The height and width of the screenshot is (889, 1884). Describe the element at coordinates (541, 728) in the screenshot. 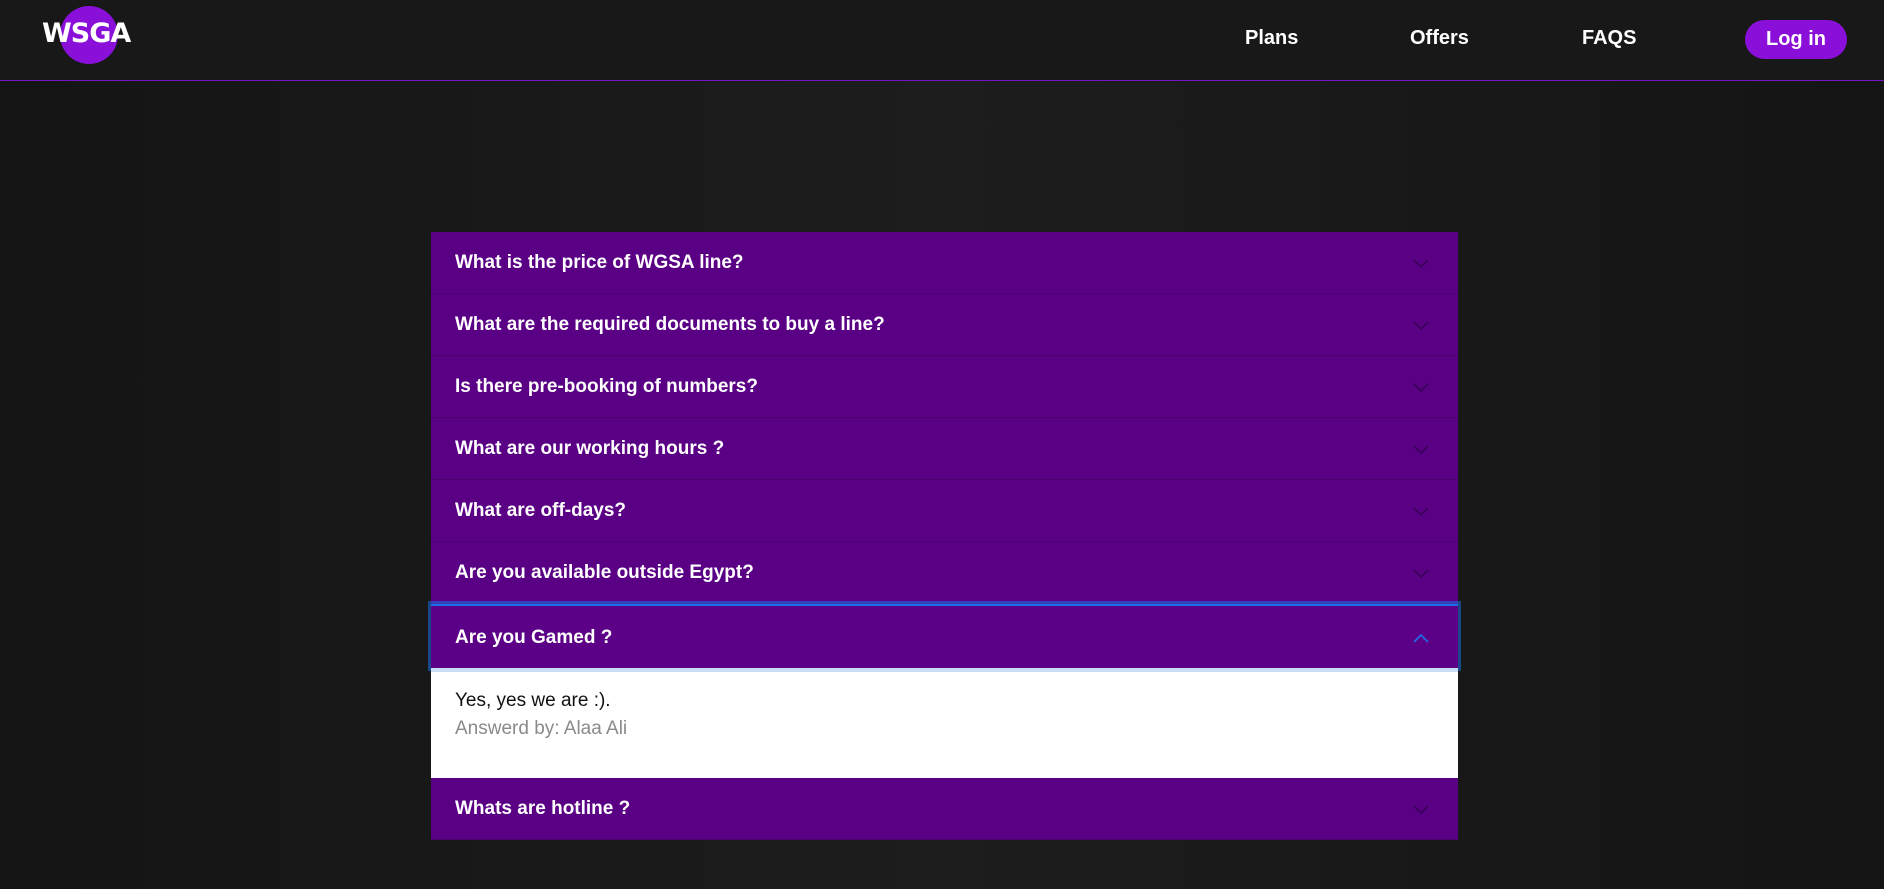

I see `faq-answered-by: Answerd by: Alaa Ali` at that location.